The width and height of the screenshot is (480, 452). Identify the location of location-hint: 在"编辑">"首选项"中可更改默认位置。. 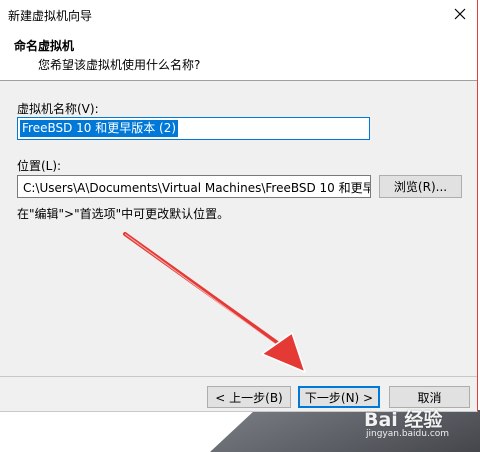
(123, 214).